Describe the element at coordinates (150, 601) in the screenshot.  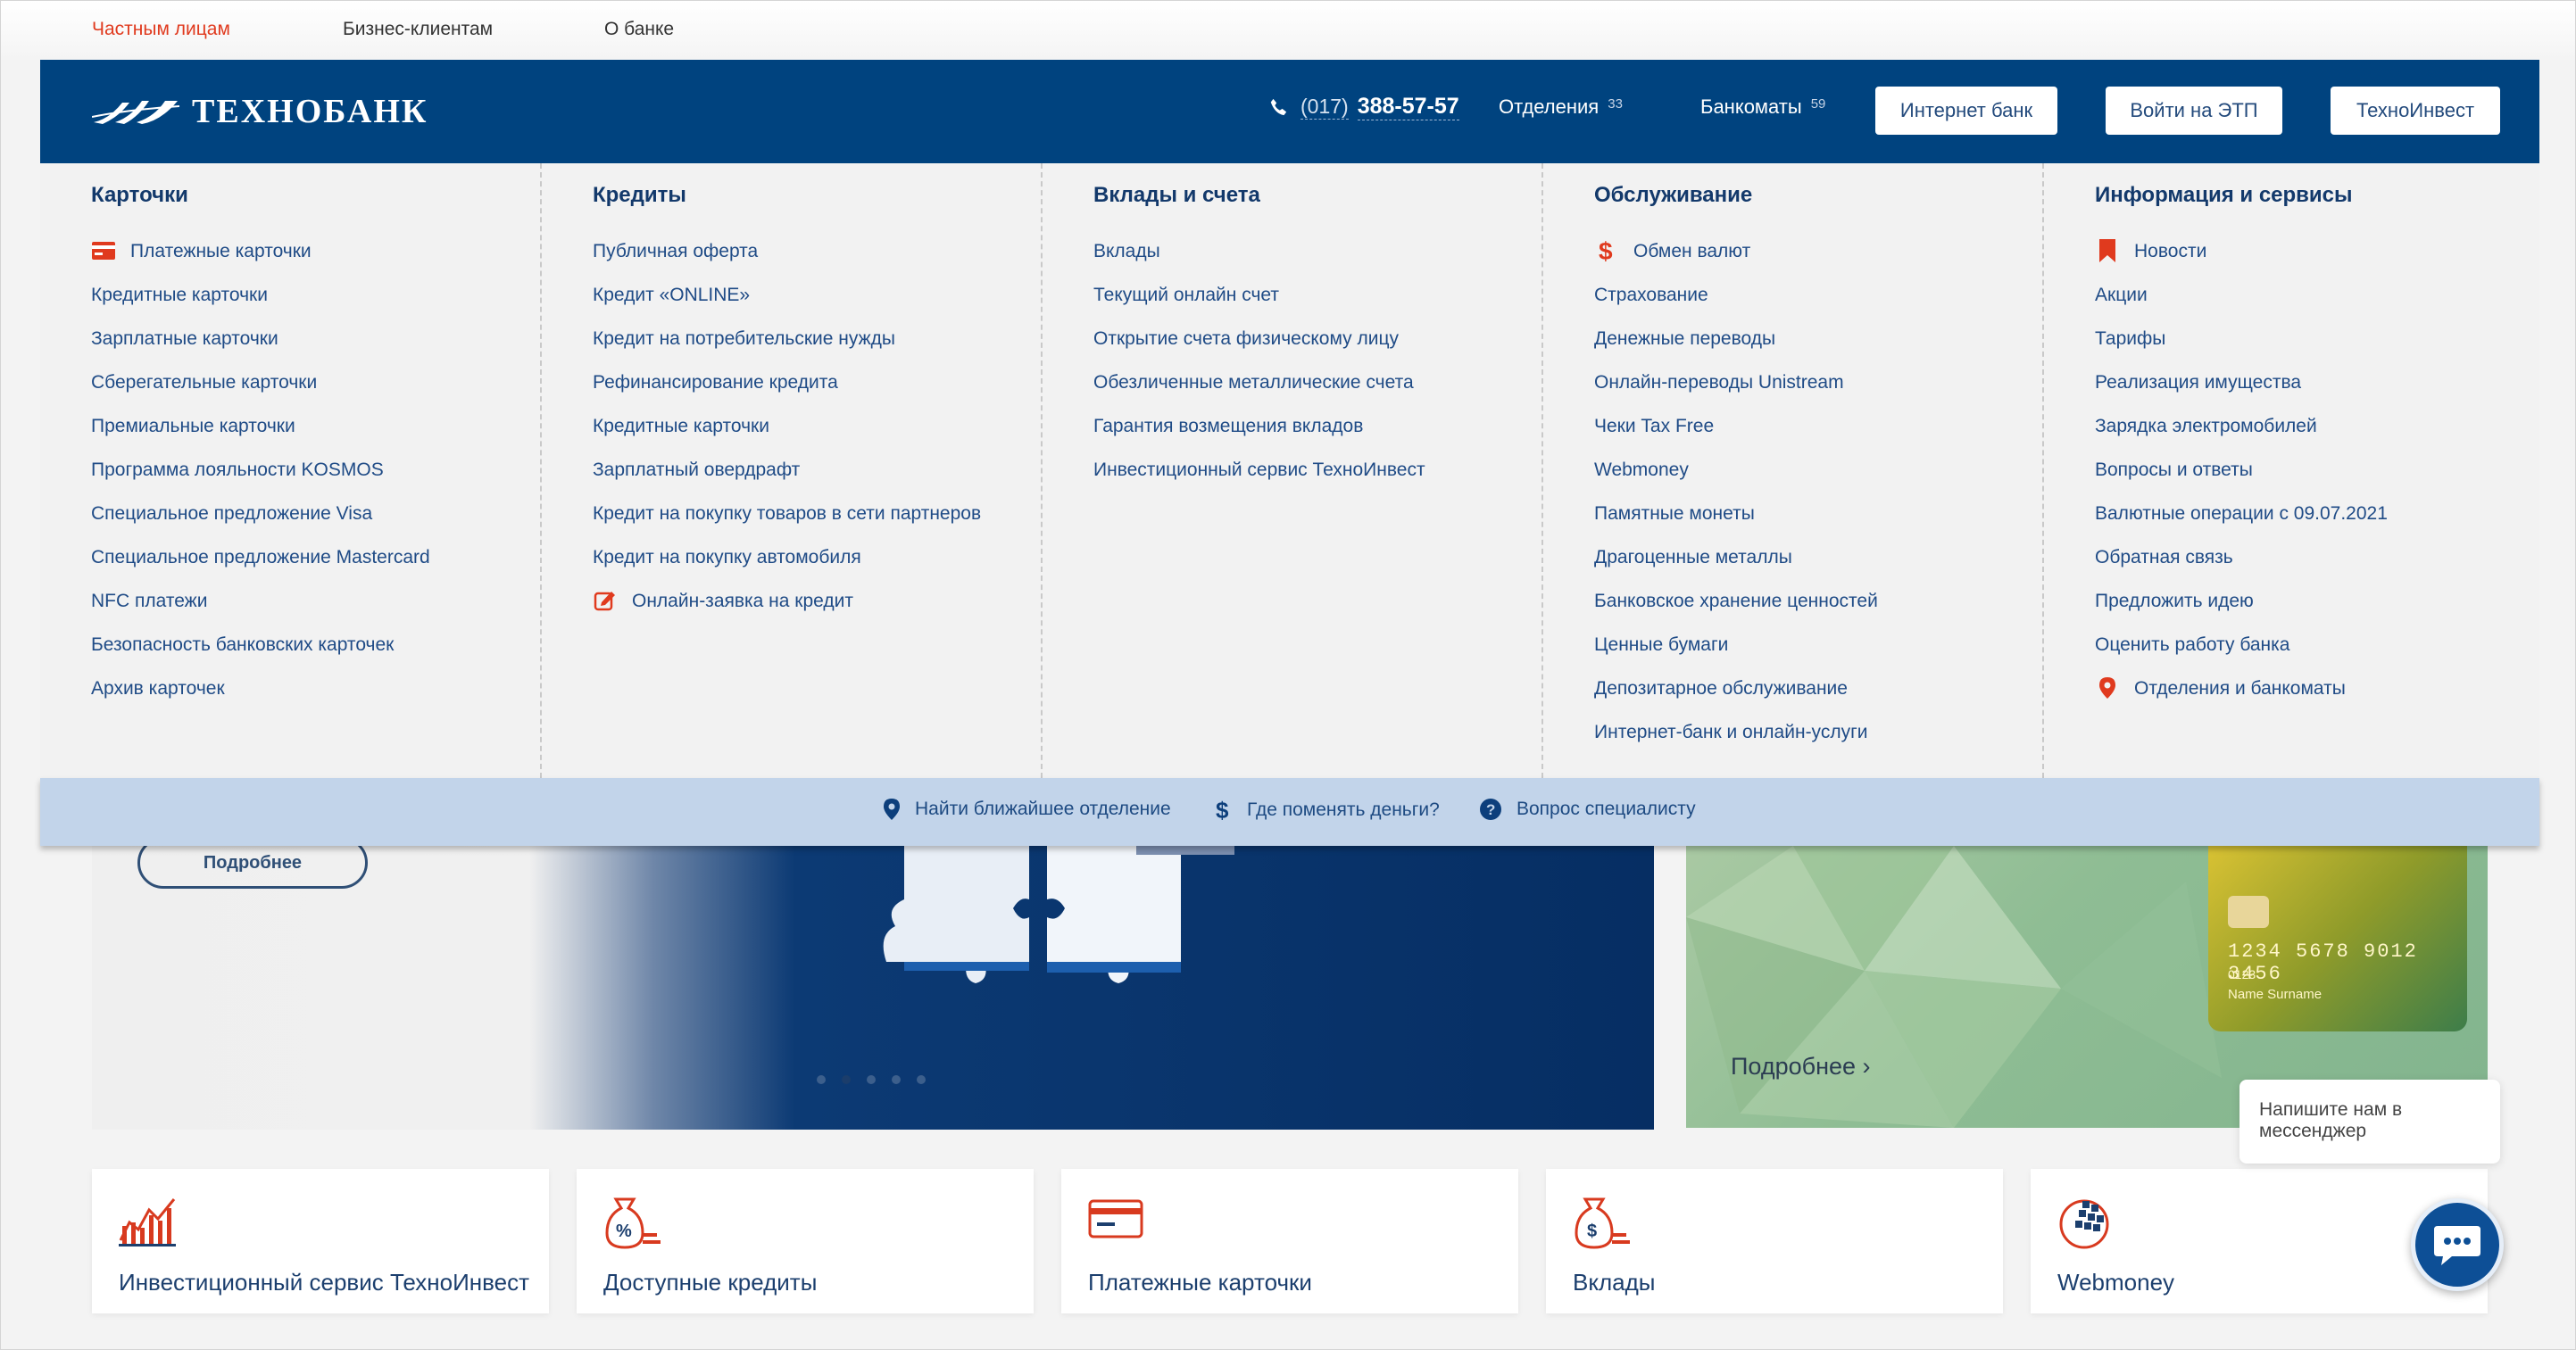
I see `menu-item-label: NFC платежи` at that location.